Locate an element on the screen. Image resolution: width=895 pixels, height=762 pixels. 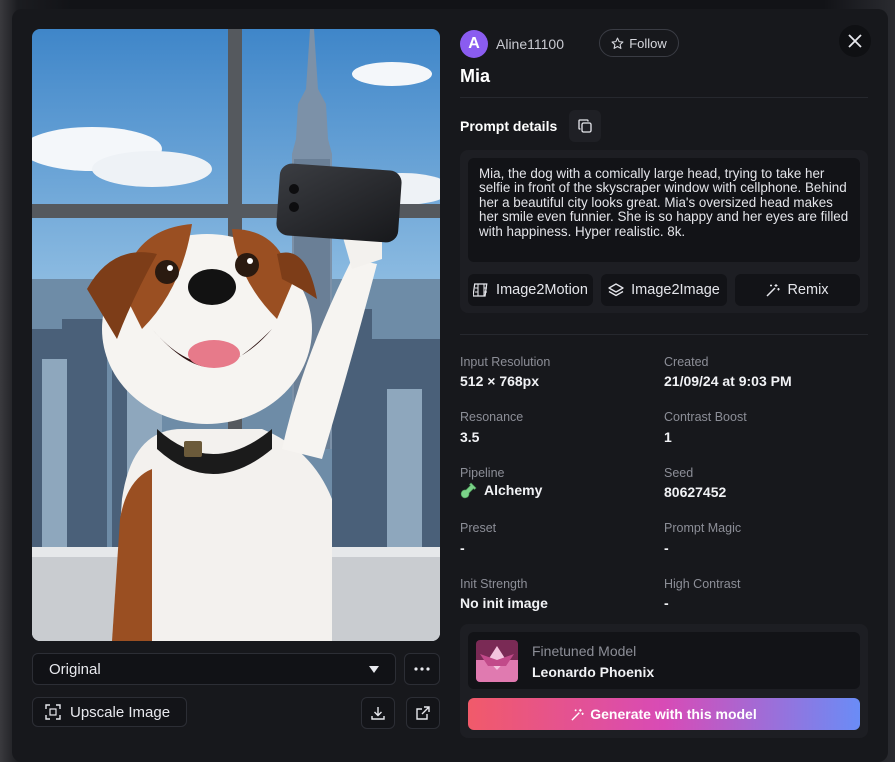
remix-label: Remix is located at coordinates (808, 290).